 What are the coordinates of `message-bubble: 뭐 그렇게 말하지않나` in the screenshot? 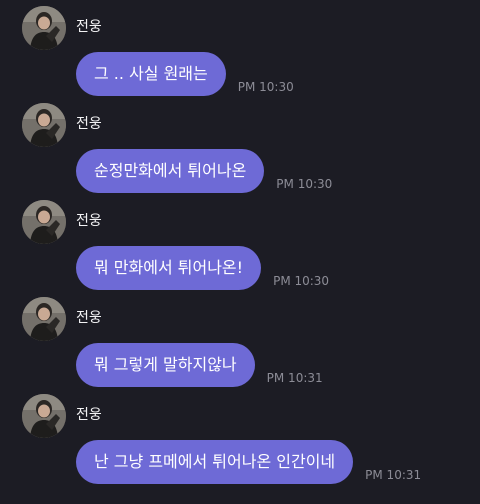 It's located at (165, 365).